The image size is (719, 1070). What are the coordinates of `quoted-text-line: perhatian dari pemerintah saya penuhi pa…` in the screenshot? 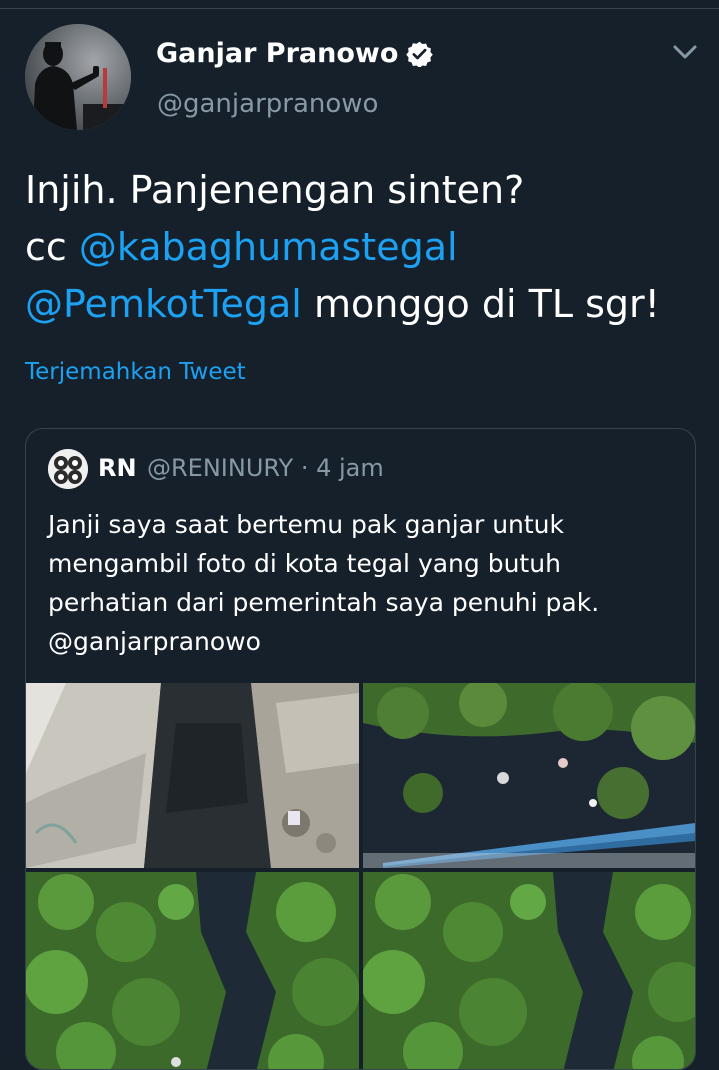 It's located at (324, 602).